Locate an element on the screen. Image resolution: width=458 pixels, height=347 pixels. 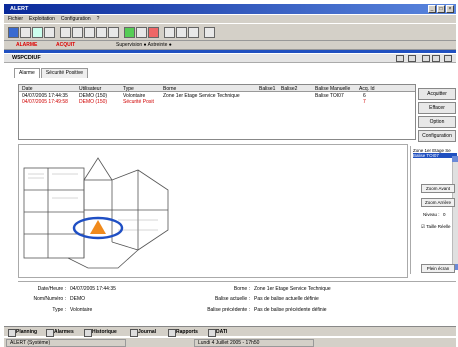
grid-icon is located at coordinates (25, 32).